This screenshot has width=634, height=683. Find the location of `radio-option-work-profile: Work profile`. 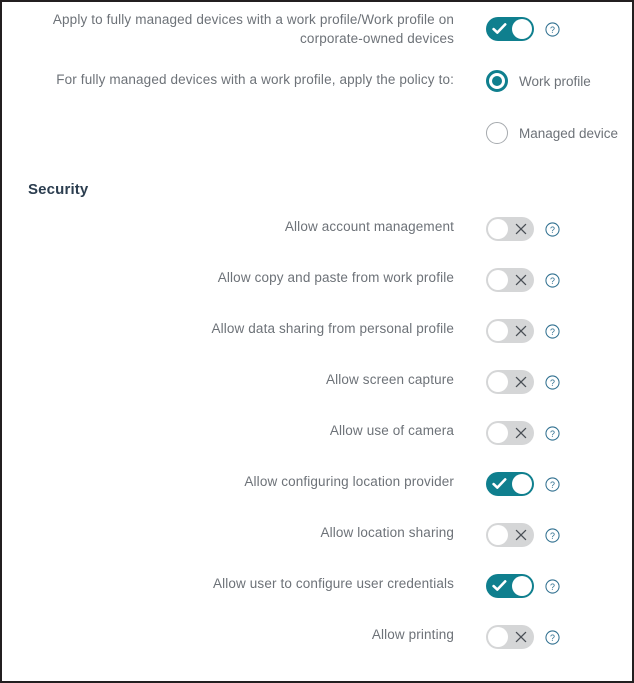

radio-option-work-profile: Work profile is located at coordinates (552, 81).